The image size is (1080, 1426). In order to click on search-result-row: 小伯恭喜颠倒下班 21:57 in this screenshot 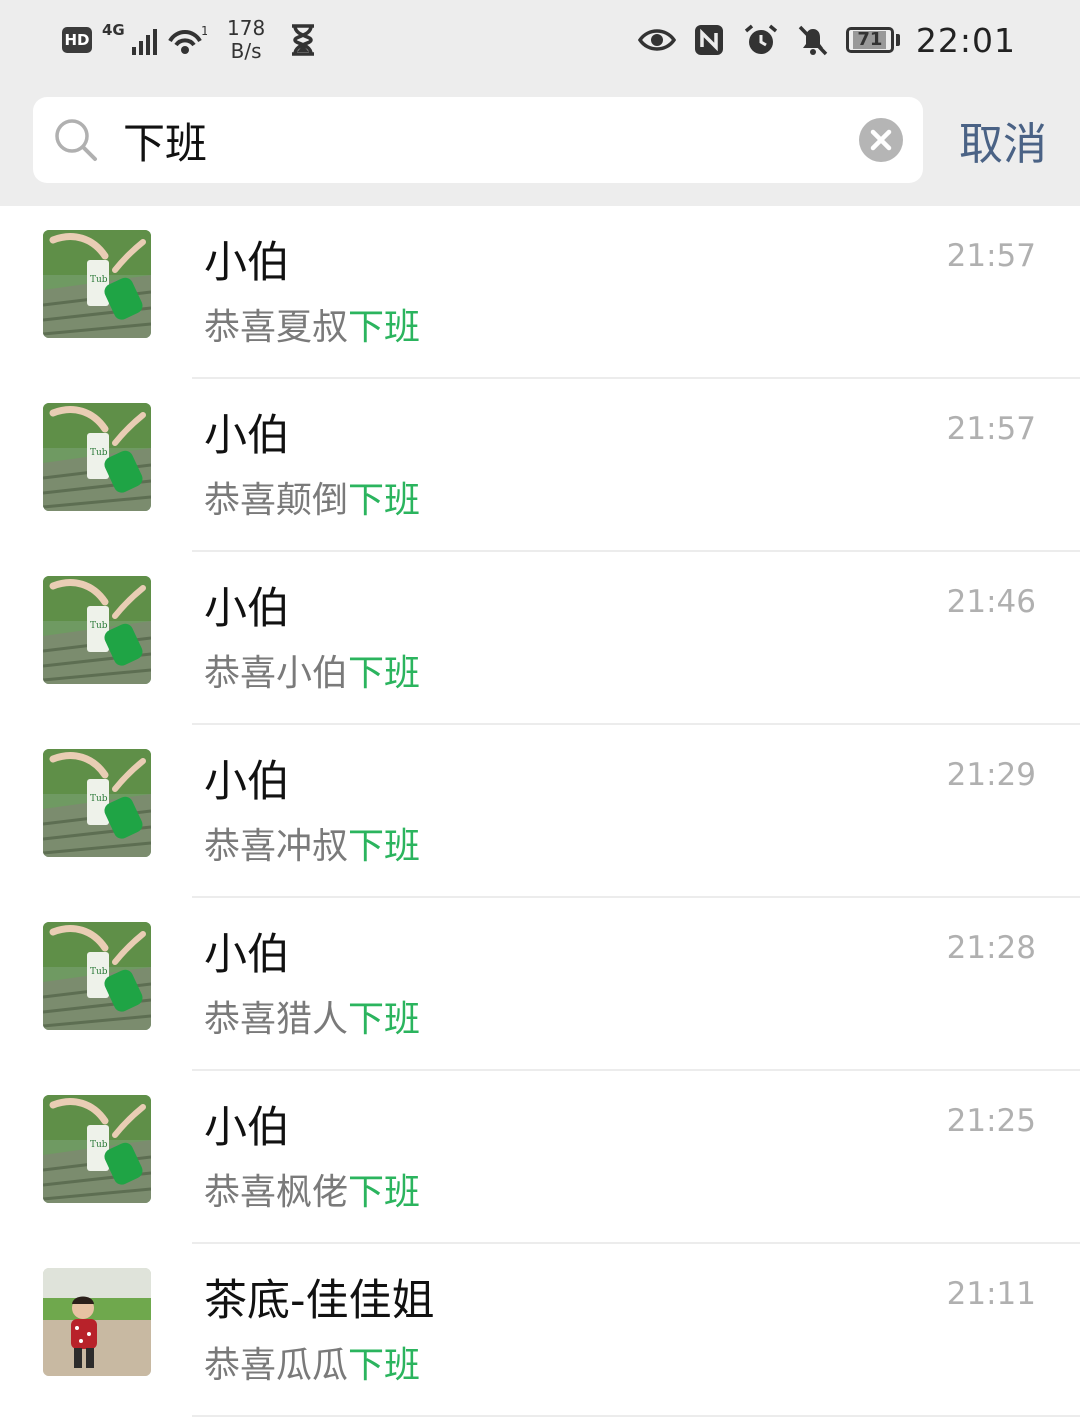, I will do `click(540, 465)`.